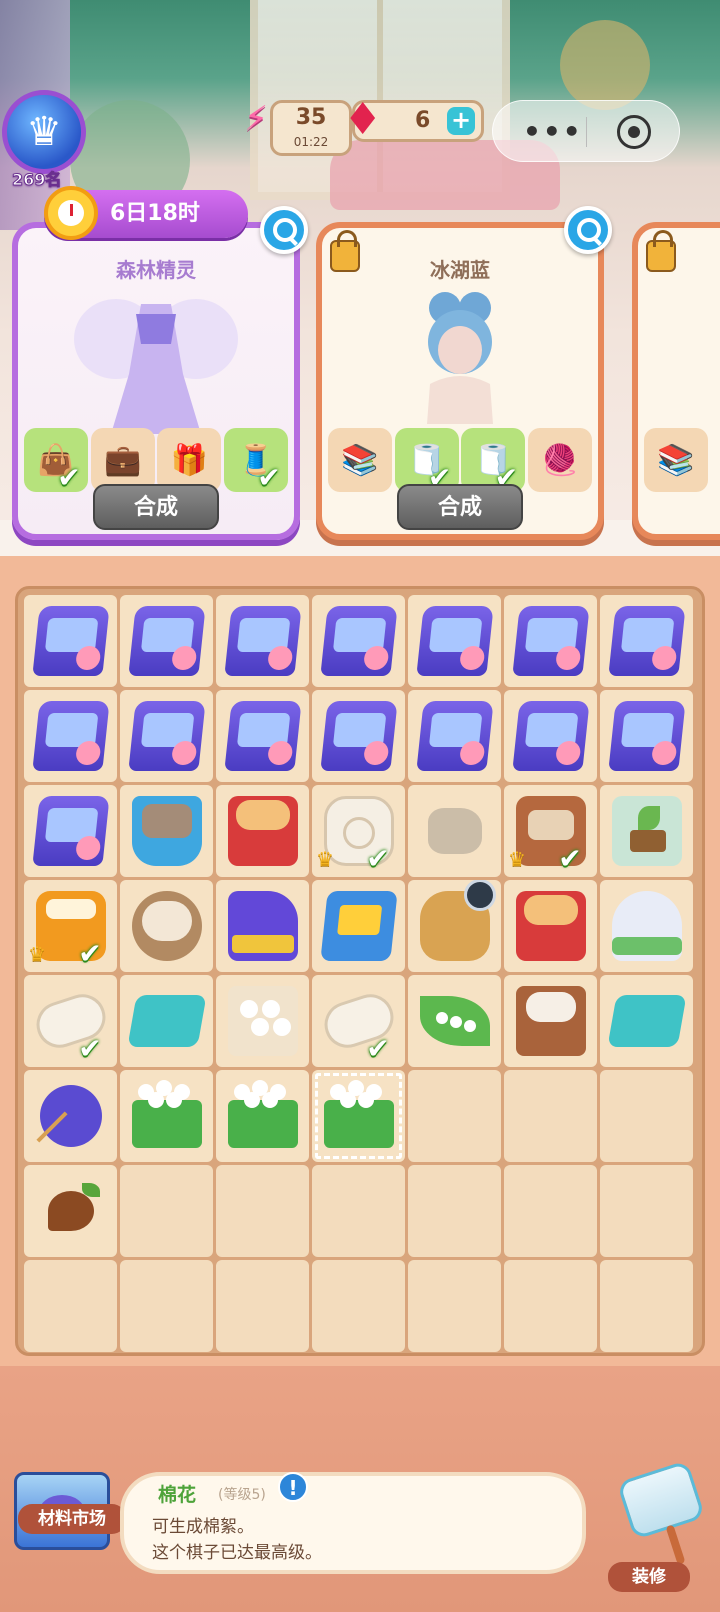  I want to click on board-cell-silk, so click(646, 926).